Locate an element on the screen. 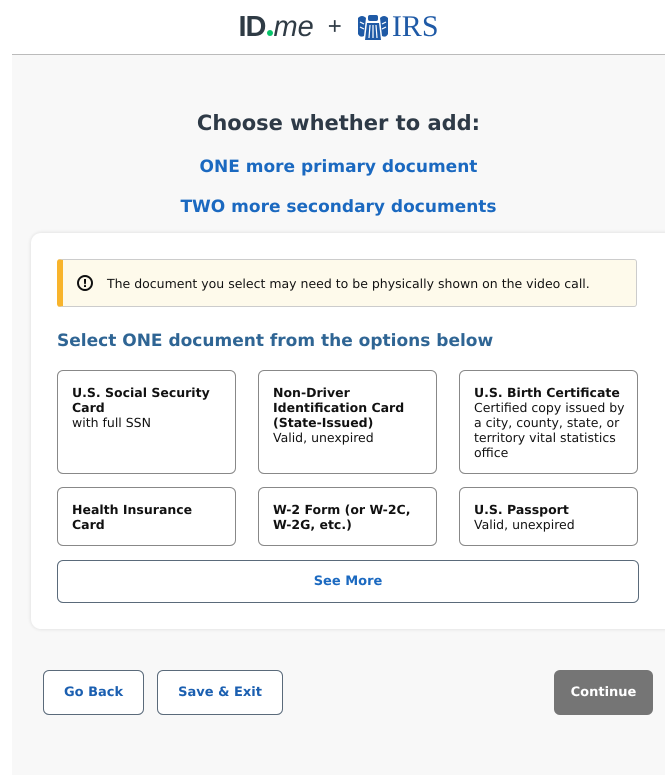  document-option-link: TWO more secondary documents is located at coordinates (338, 207).